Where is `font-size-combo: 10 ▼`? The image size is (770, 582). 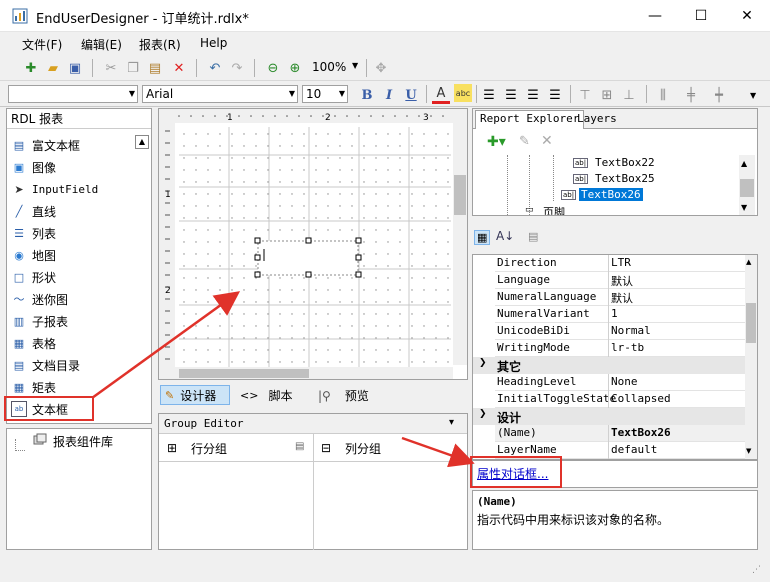 font-size-combo: 10 ▼ is located at coordinates (325, 94).